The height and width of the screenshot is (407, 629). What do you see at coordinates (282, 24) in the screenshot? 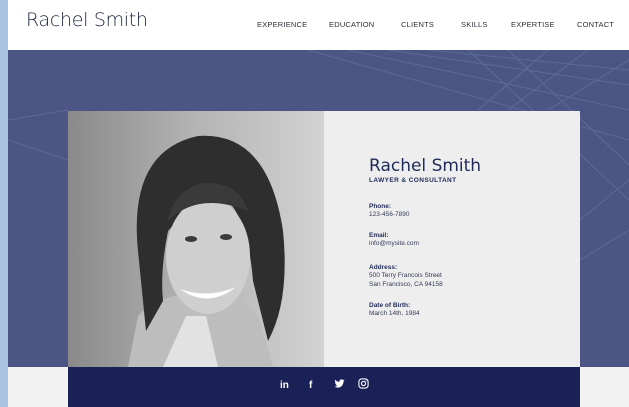
I see `nav-experience: EXPERIENCE` at bounding box center [282, 24].